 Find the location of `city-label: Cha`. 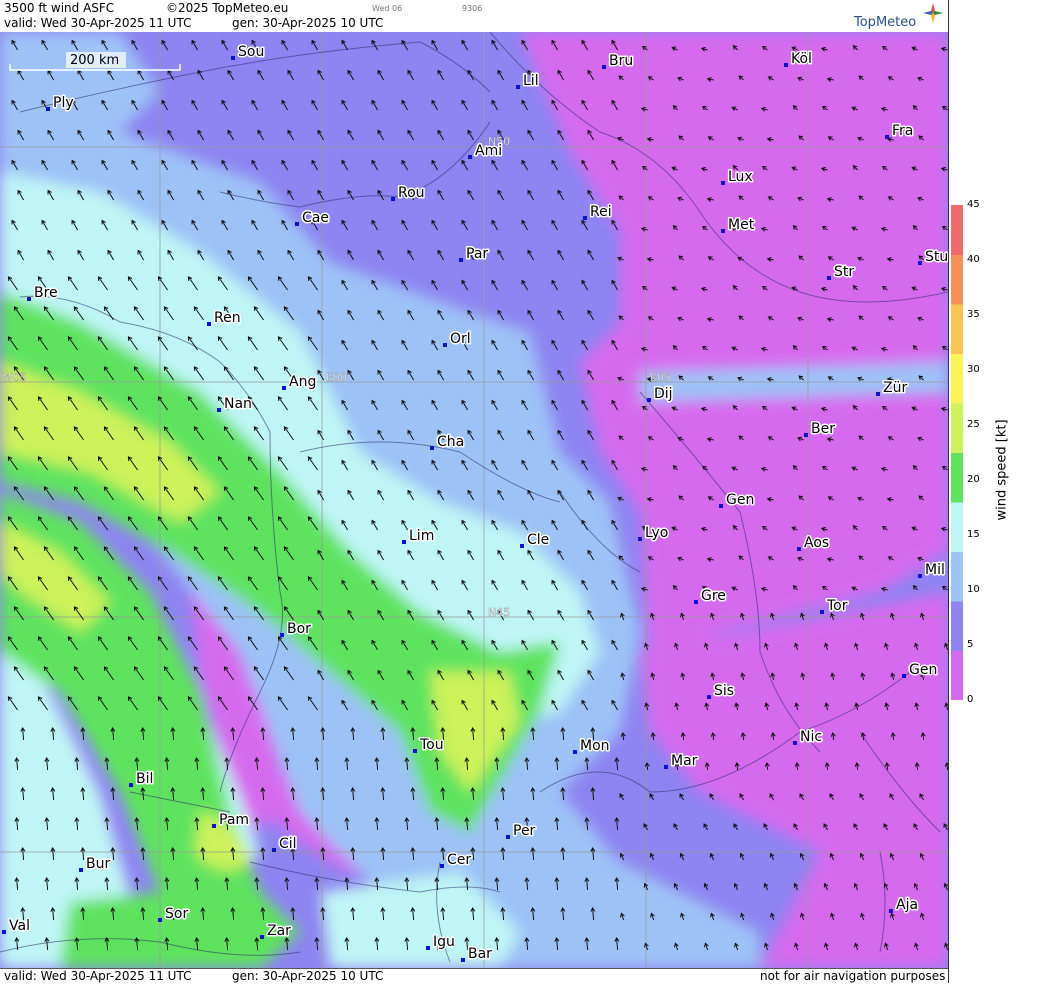

city-label: Cha is located at coordinates (450, 442).